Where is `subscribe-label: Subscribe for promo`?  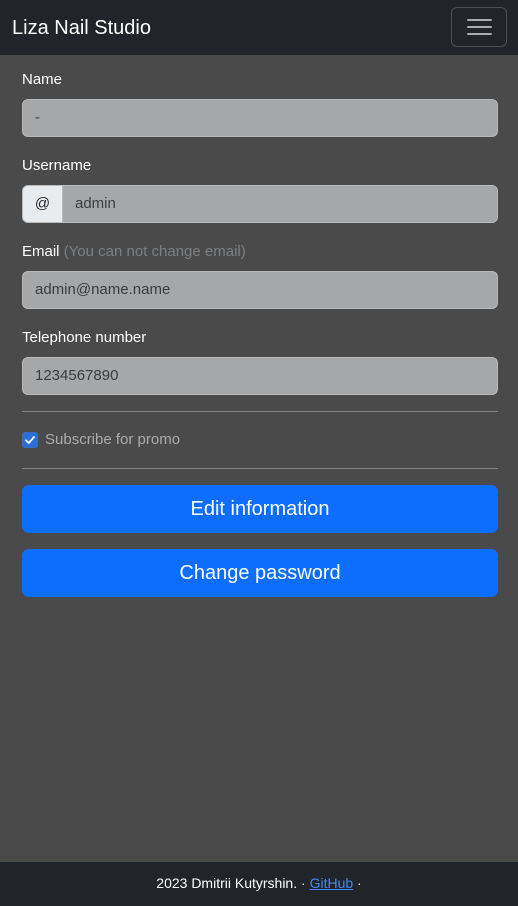
subscribe-label: Subscribe for promo is located at coordinates (112, 440).